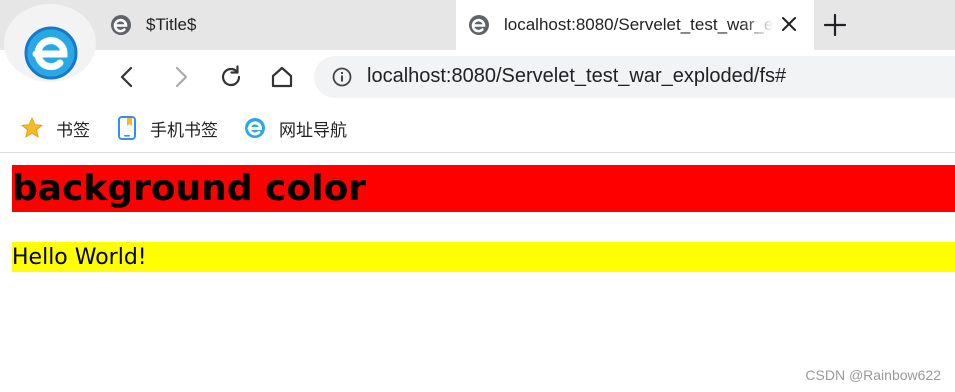  What do you see at coordinates (789, 24) in the screenshot?
I see `close-tab-icon` at bounding box center [789, 24].